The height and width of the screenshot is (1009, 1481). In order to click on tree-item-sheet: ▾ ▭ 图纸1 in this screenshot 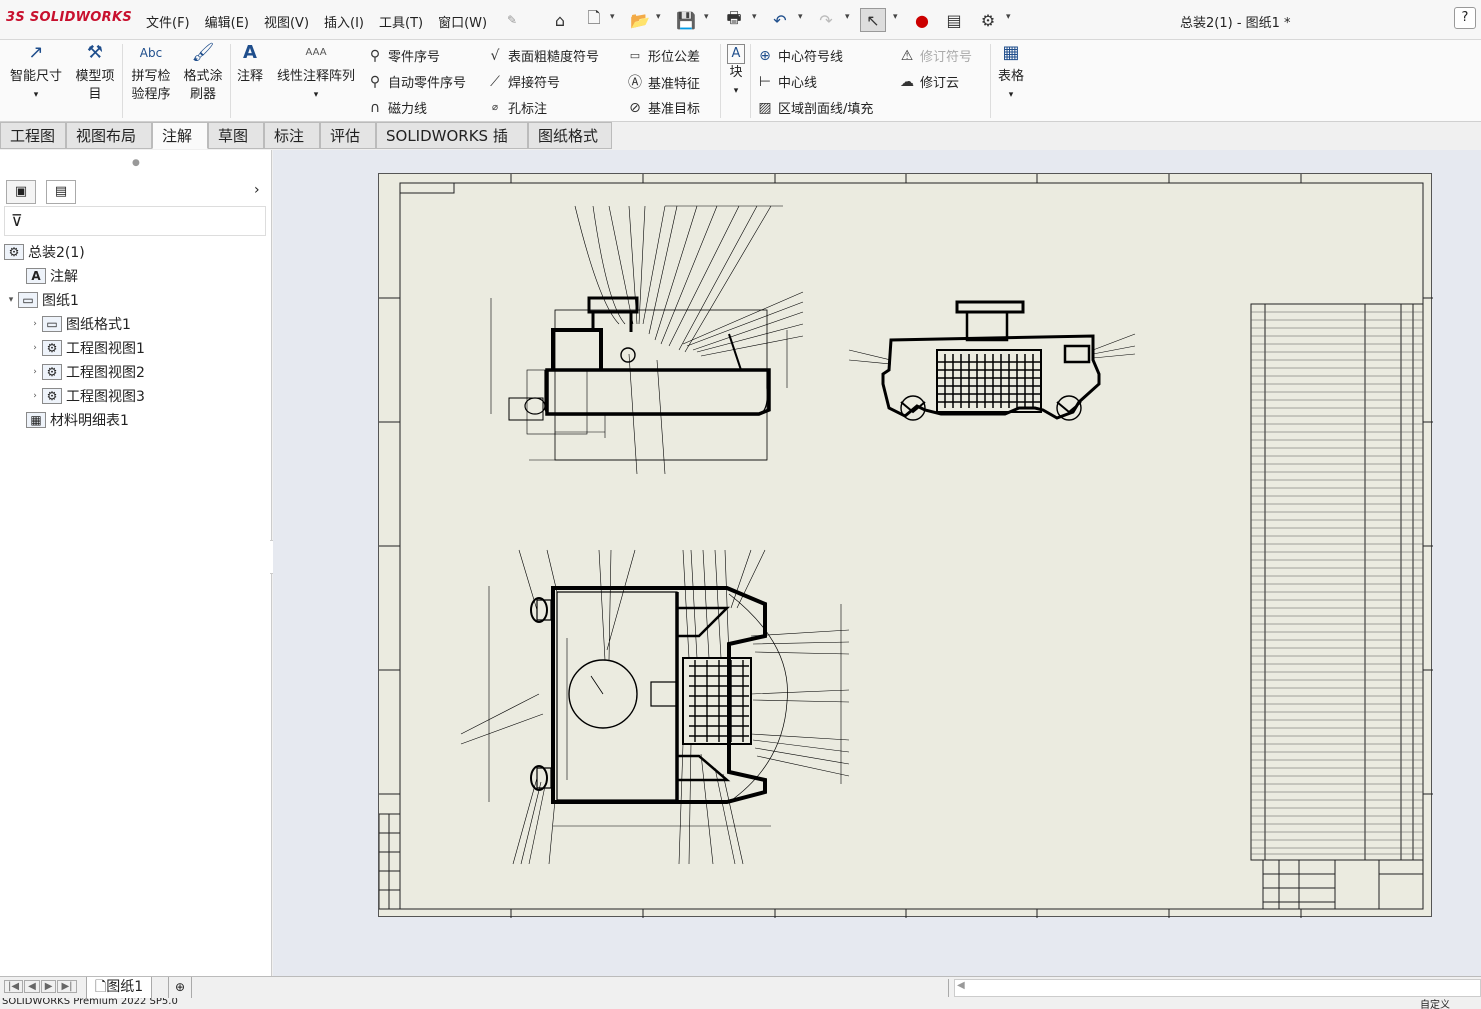, I will do `click(41, 300)`.